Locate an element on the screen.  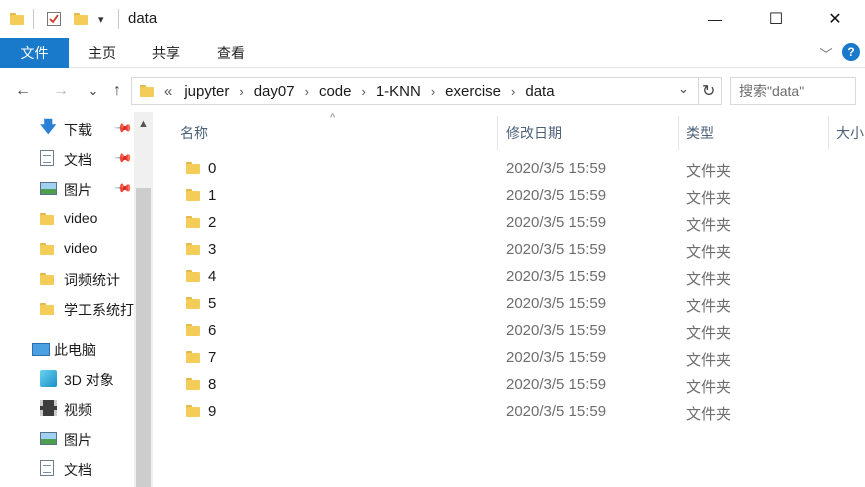
recent-locations-button: ⌄ is located at coordinates (93, 91).